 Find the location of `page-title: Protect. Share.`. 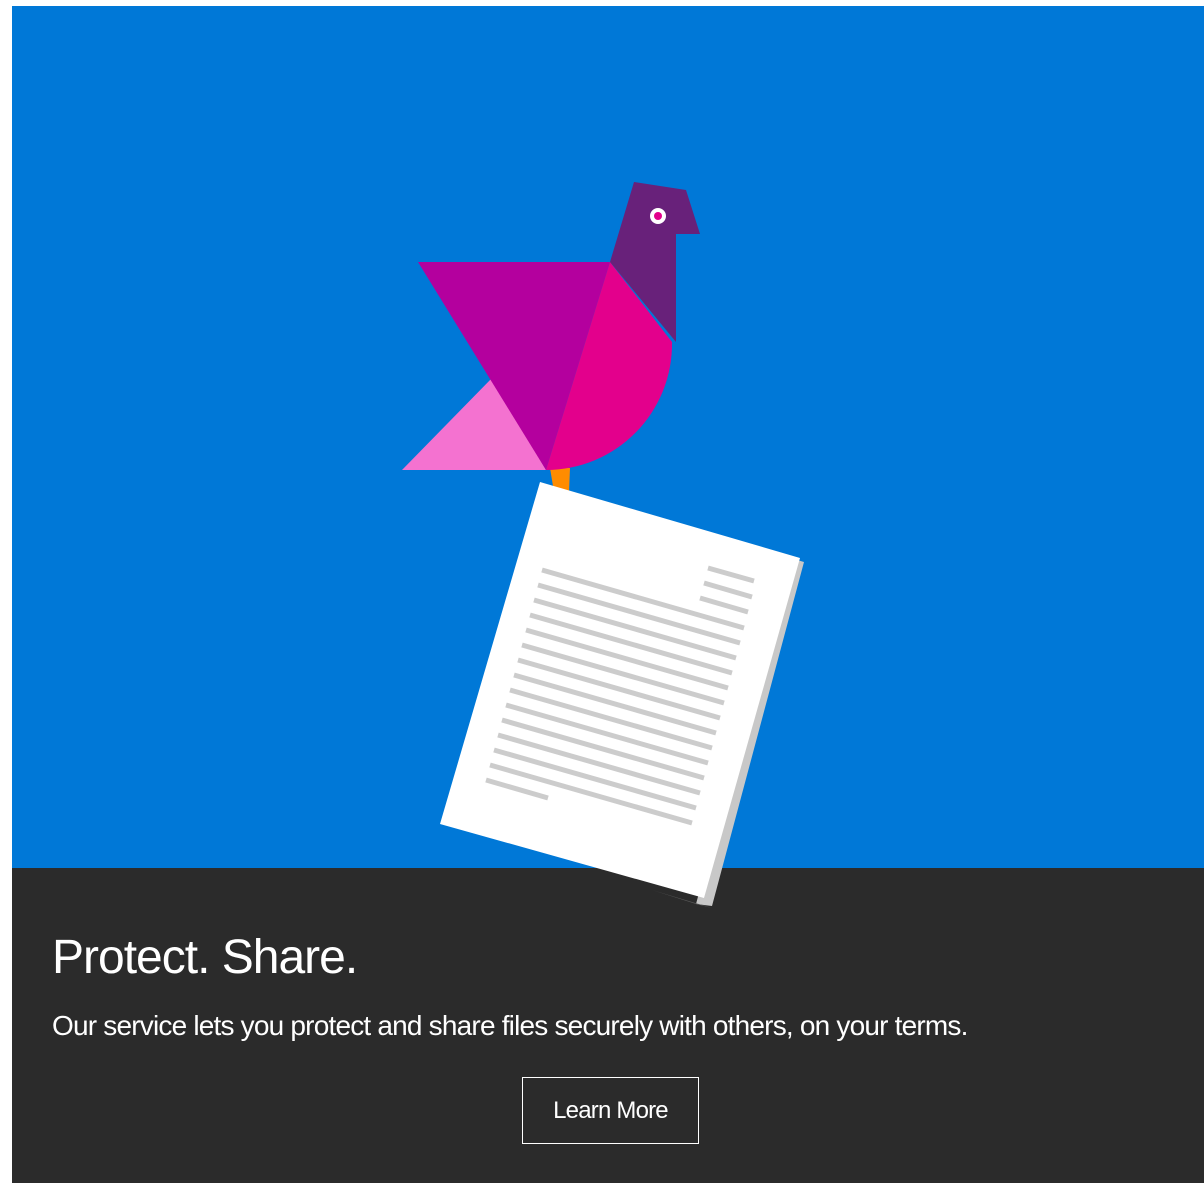

page-title: Protect. Share. is located at coordinates (205, 957).